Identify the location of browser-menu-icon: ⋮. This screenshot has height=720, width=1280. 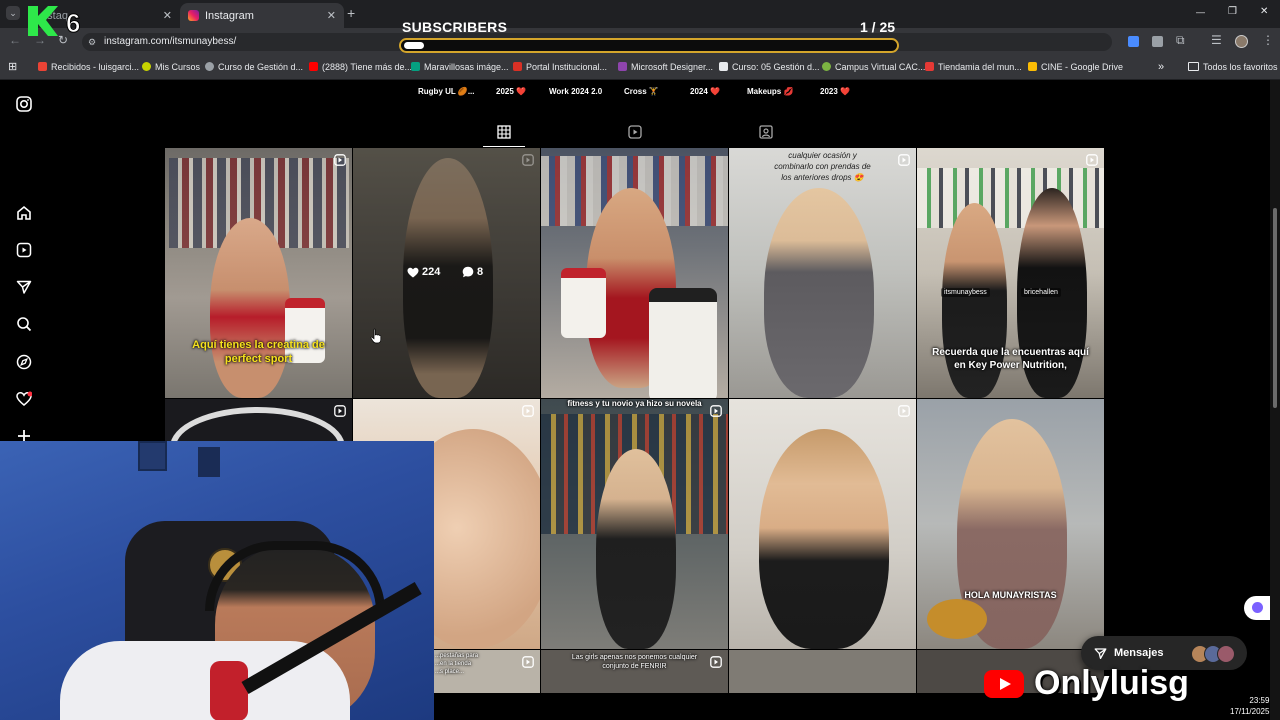
(1268, 40).